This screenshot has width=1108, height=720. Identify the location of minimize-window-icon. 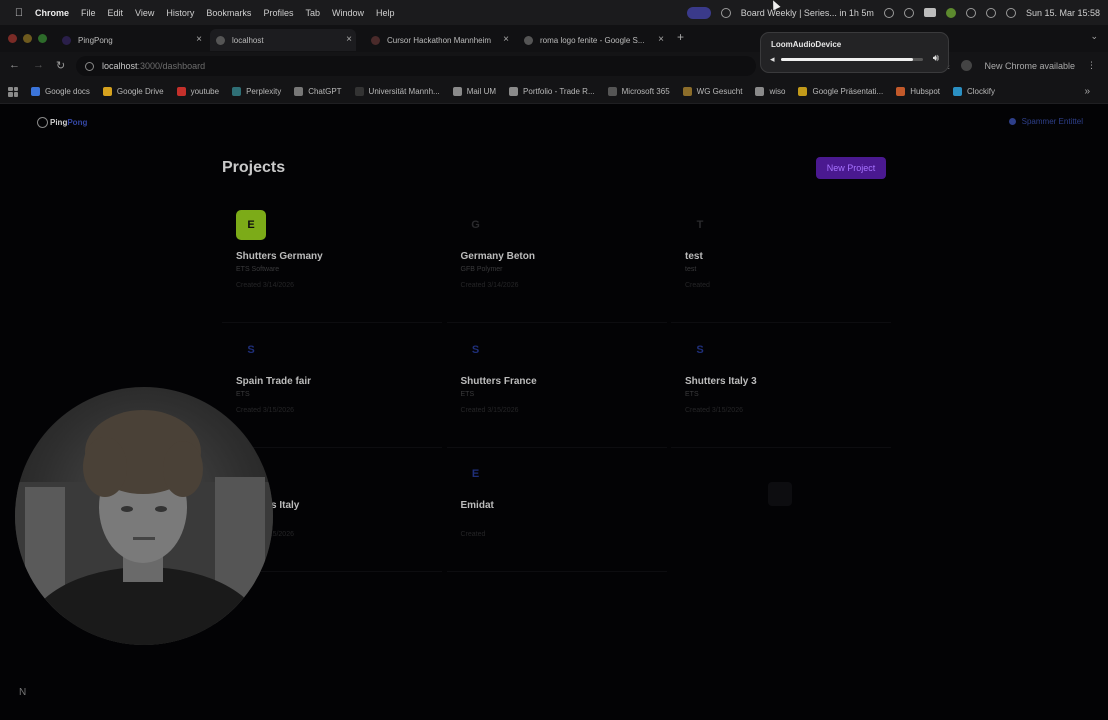
(27, 38).